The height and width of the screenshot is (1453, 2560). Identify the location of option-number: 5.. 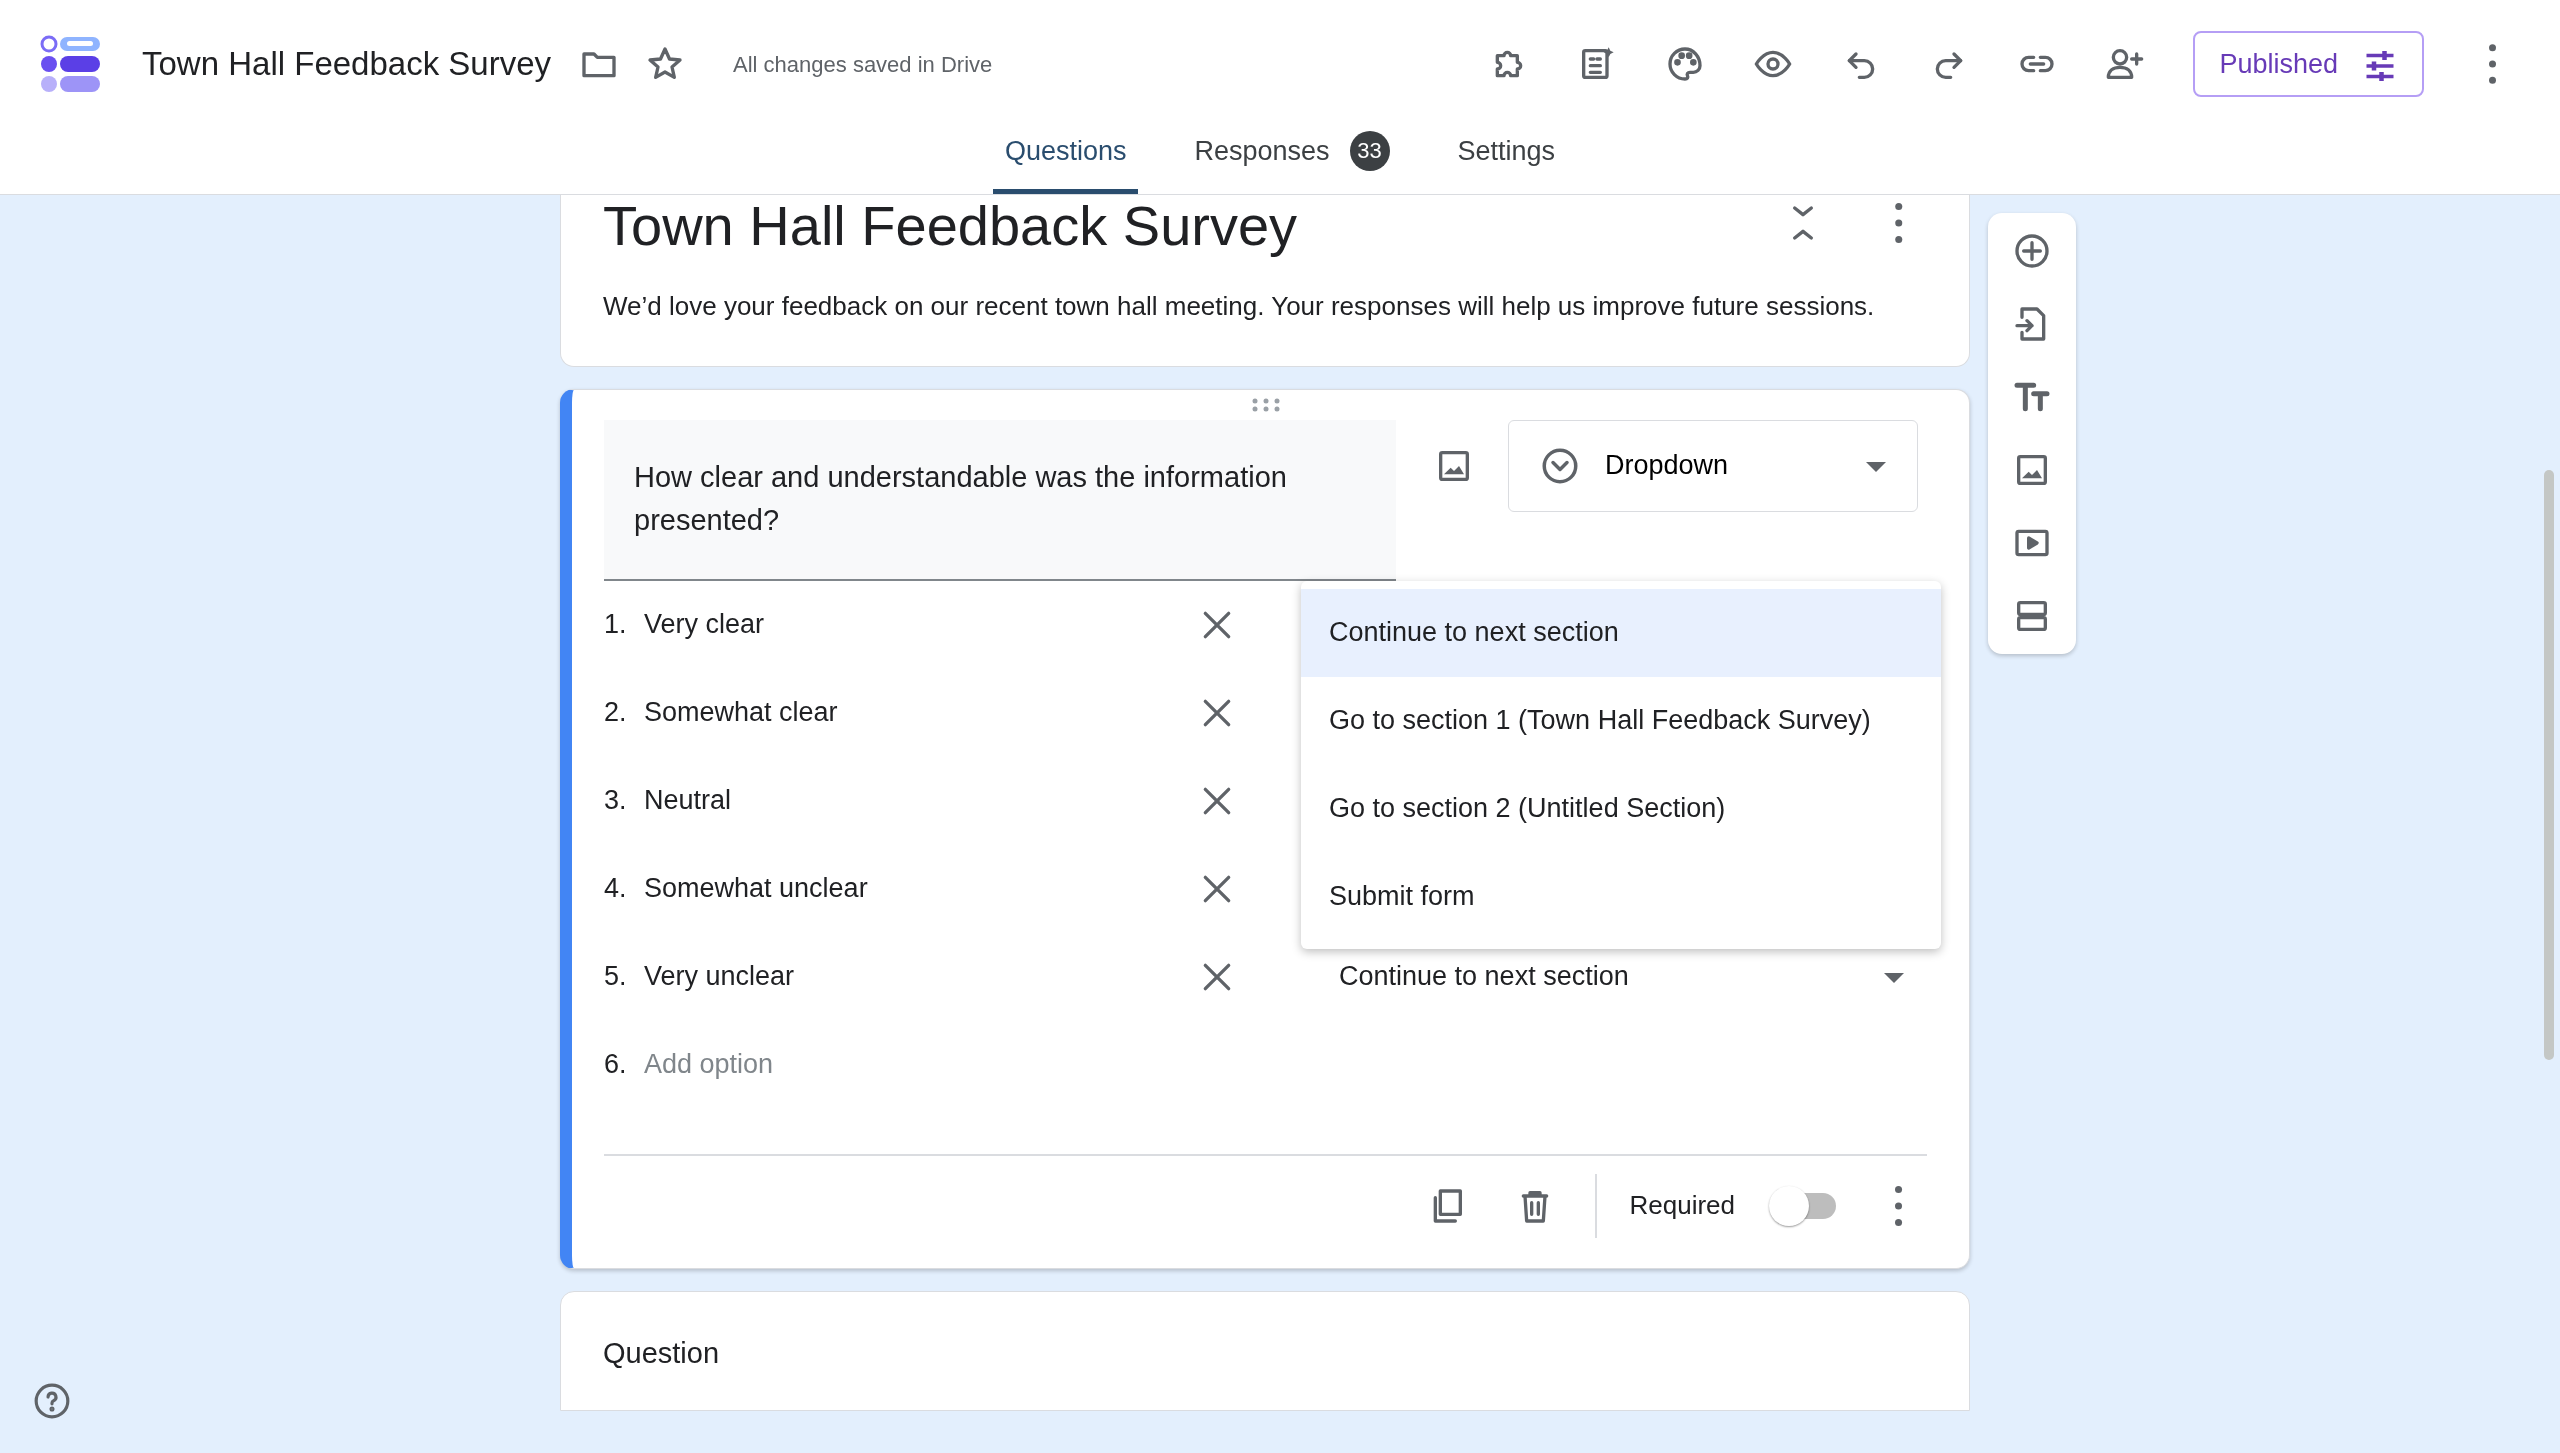
(616, 977).